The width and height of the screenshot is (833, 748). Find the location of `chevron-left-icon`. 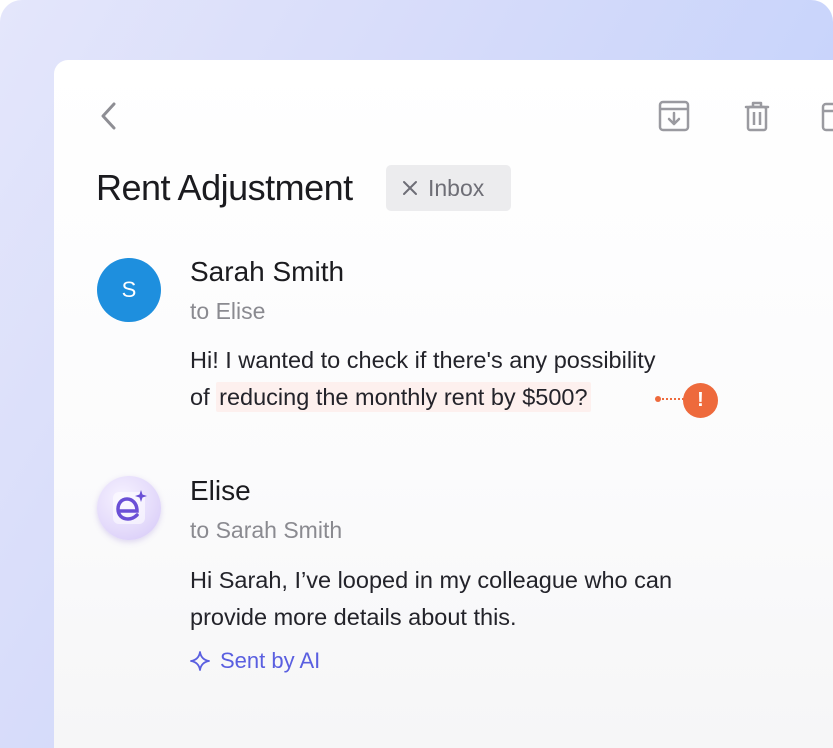

chevron-left-icon is located at coordinates (108, 116).